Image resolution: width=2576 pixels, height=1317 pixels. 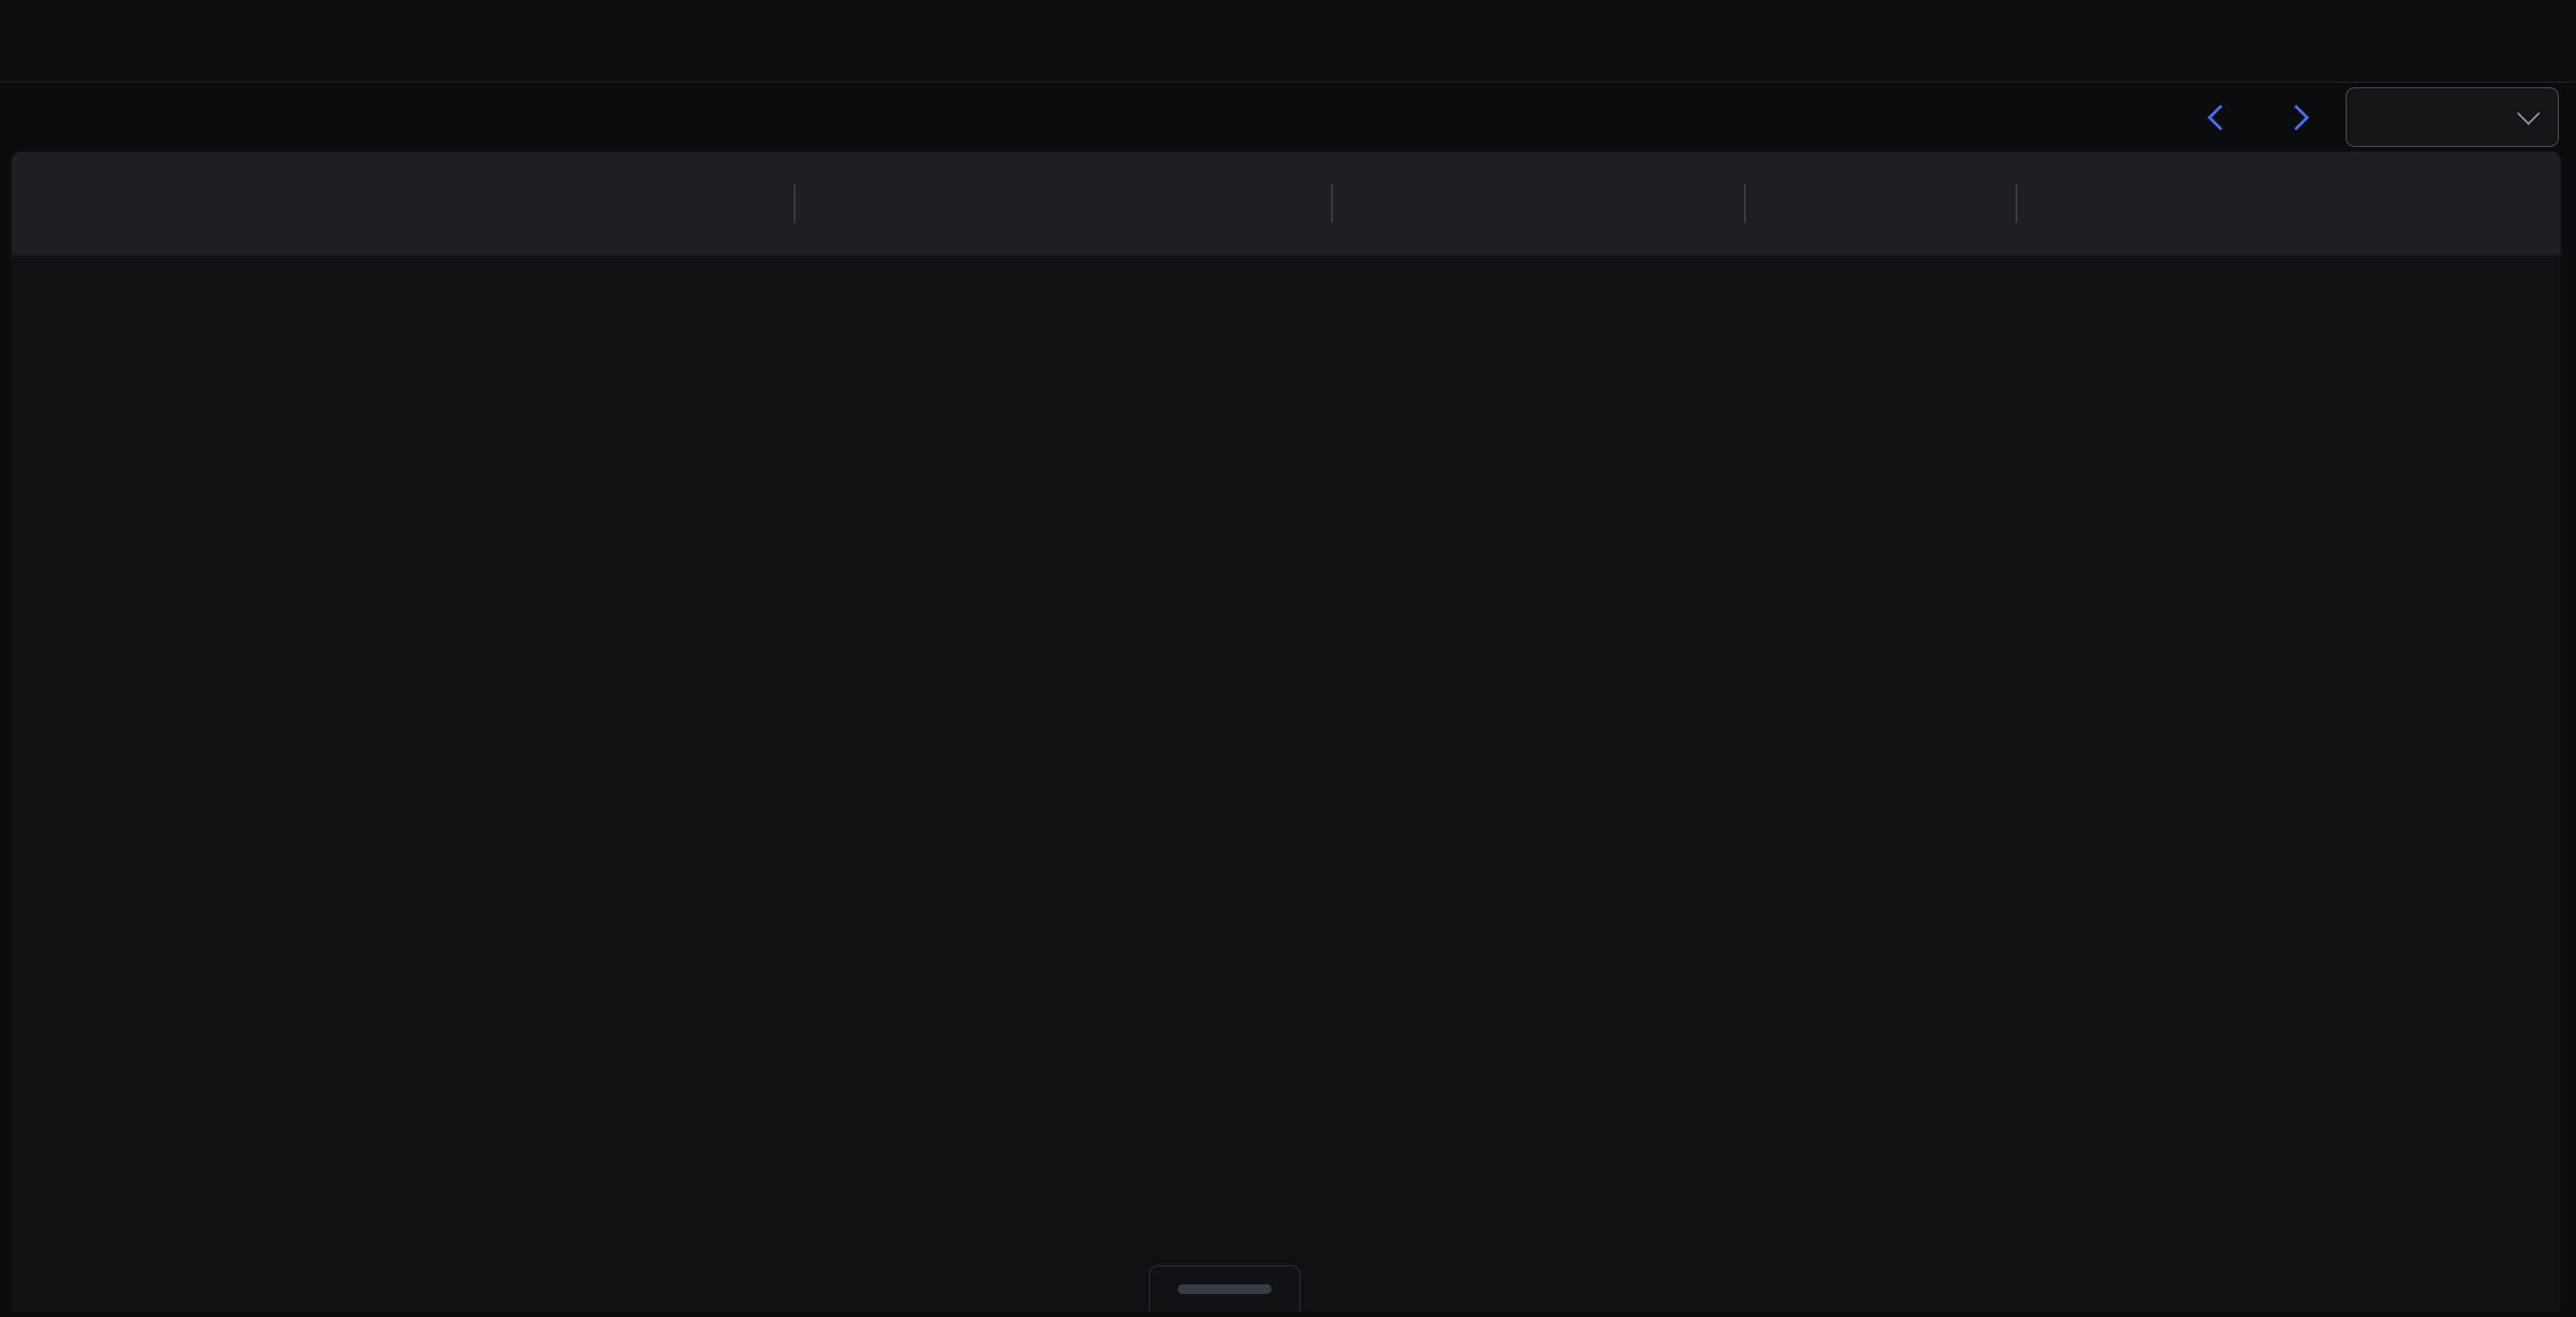 I want to click on next-page-button, so click(x=2289, y=117).